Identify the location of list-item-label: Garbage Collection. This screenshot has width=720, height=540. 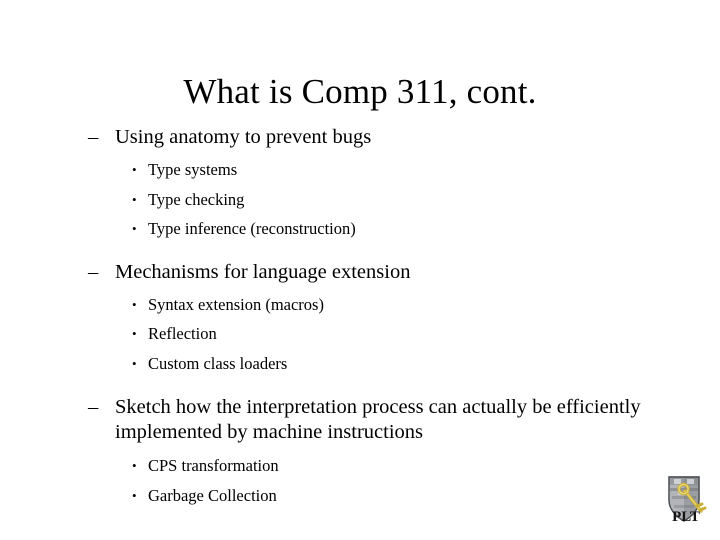
(212, 495).